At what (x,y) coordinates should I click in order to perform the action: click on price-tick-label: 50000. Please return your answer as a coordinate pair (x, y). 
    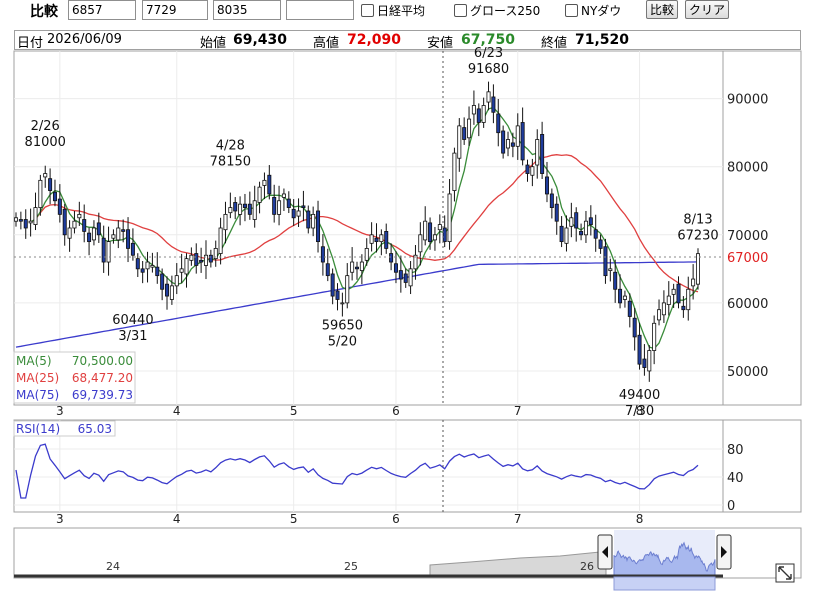
    Looking at the image, I should click on (747, 372).